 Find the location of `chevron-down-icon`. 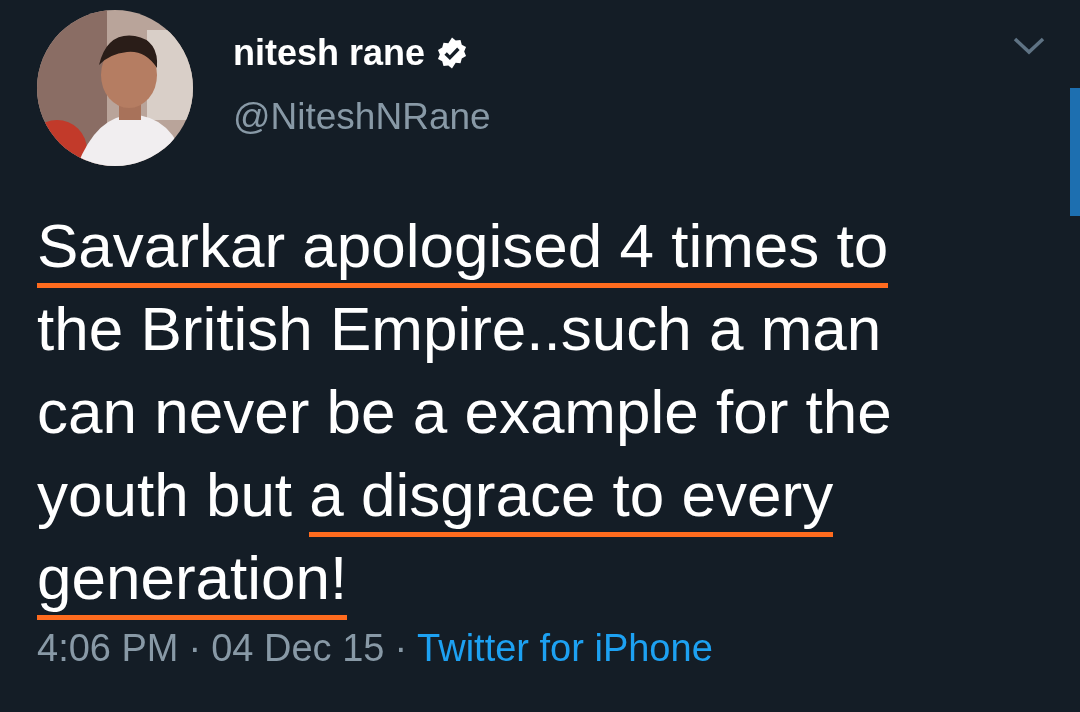

chevron-down-icon is located at coordinates (1029, 46).